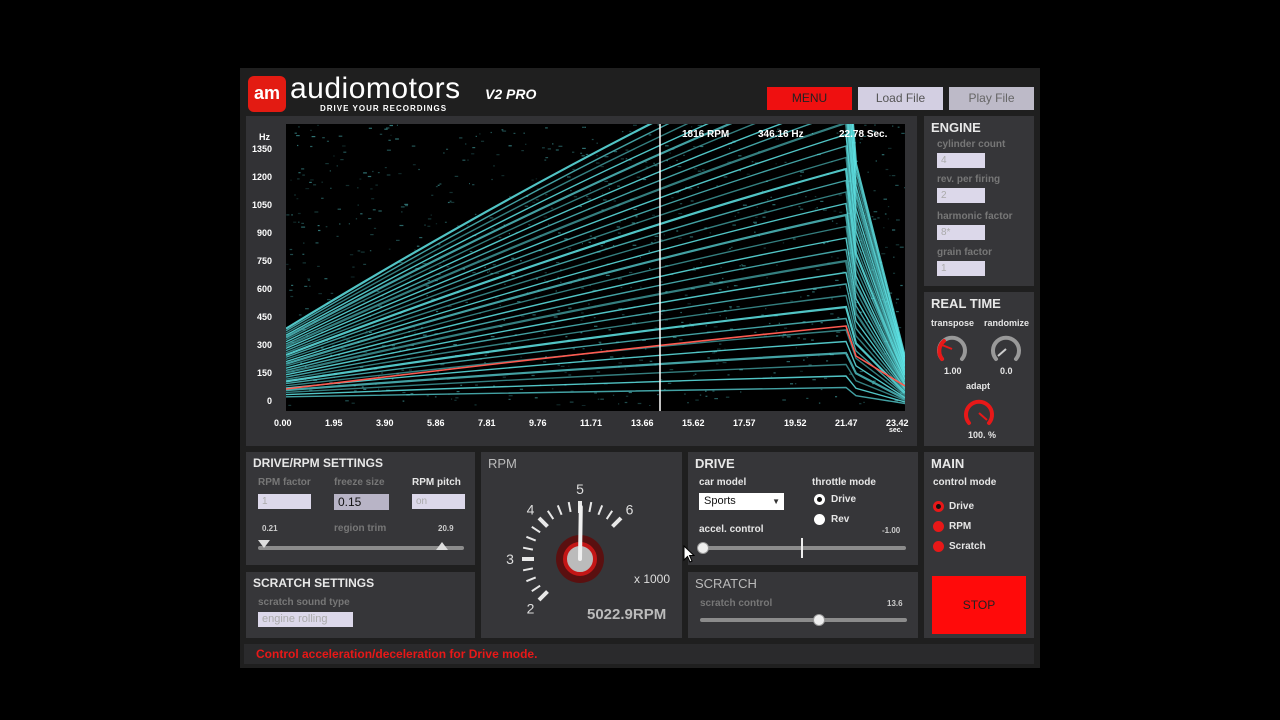 The width and height of the screenshot is (1280, 720). I want to click on x-tick-label: 21.47, so click(846, 423).